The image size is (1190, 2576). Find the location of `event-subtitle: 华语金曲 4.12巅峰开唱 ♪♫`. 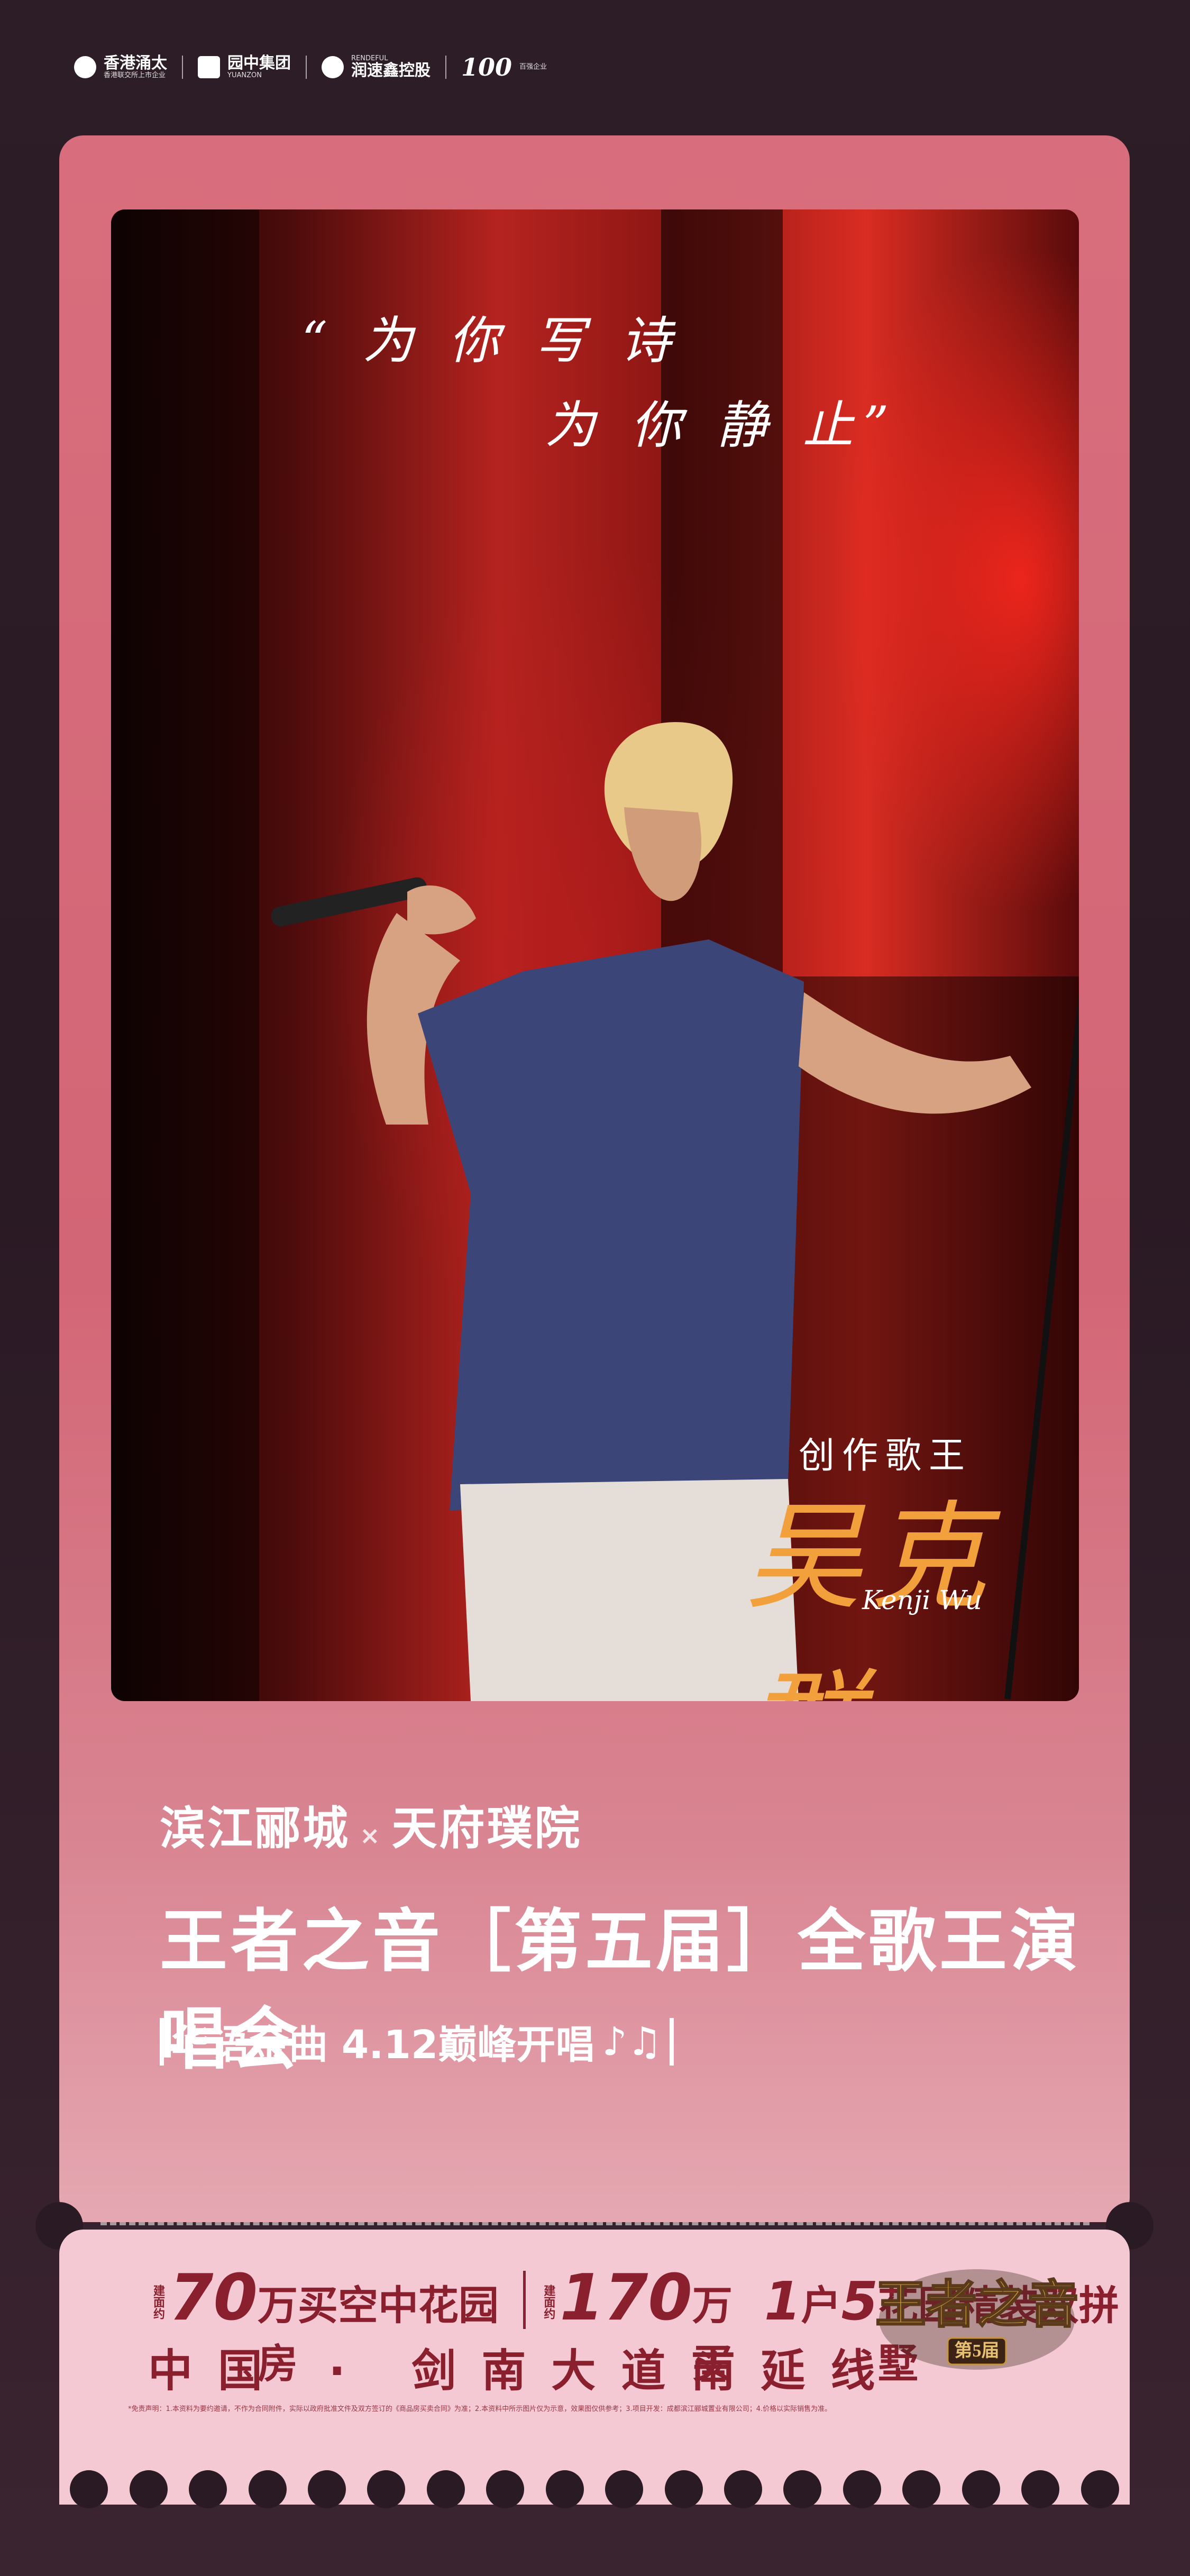

event-subtitle: 华语金曲 4.12巅峰开唱 ♪♫ is located at coordinates (417, 2041).